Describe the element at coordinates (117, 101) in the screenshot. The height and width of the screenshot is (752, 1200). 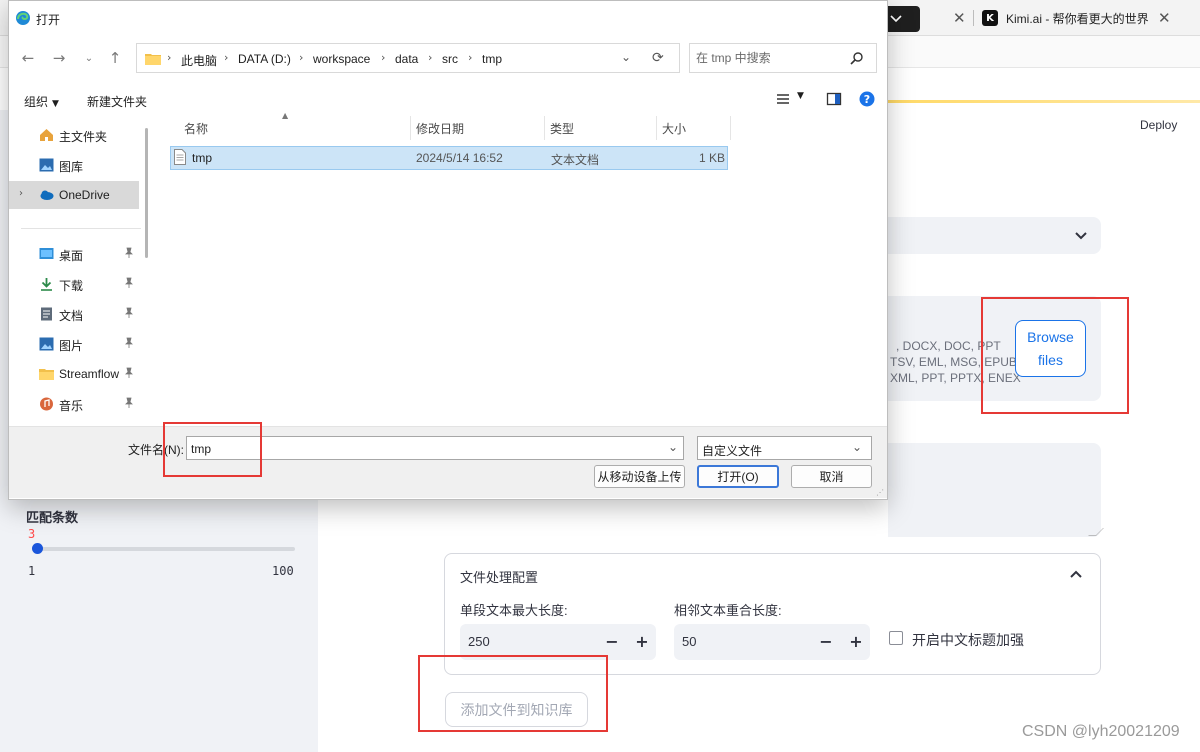
I see `new-folder-button: 新建文件夹` at that location.